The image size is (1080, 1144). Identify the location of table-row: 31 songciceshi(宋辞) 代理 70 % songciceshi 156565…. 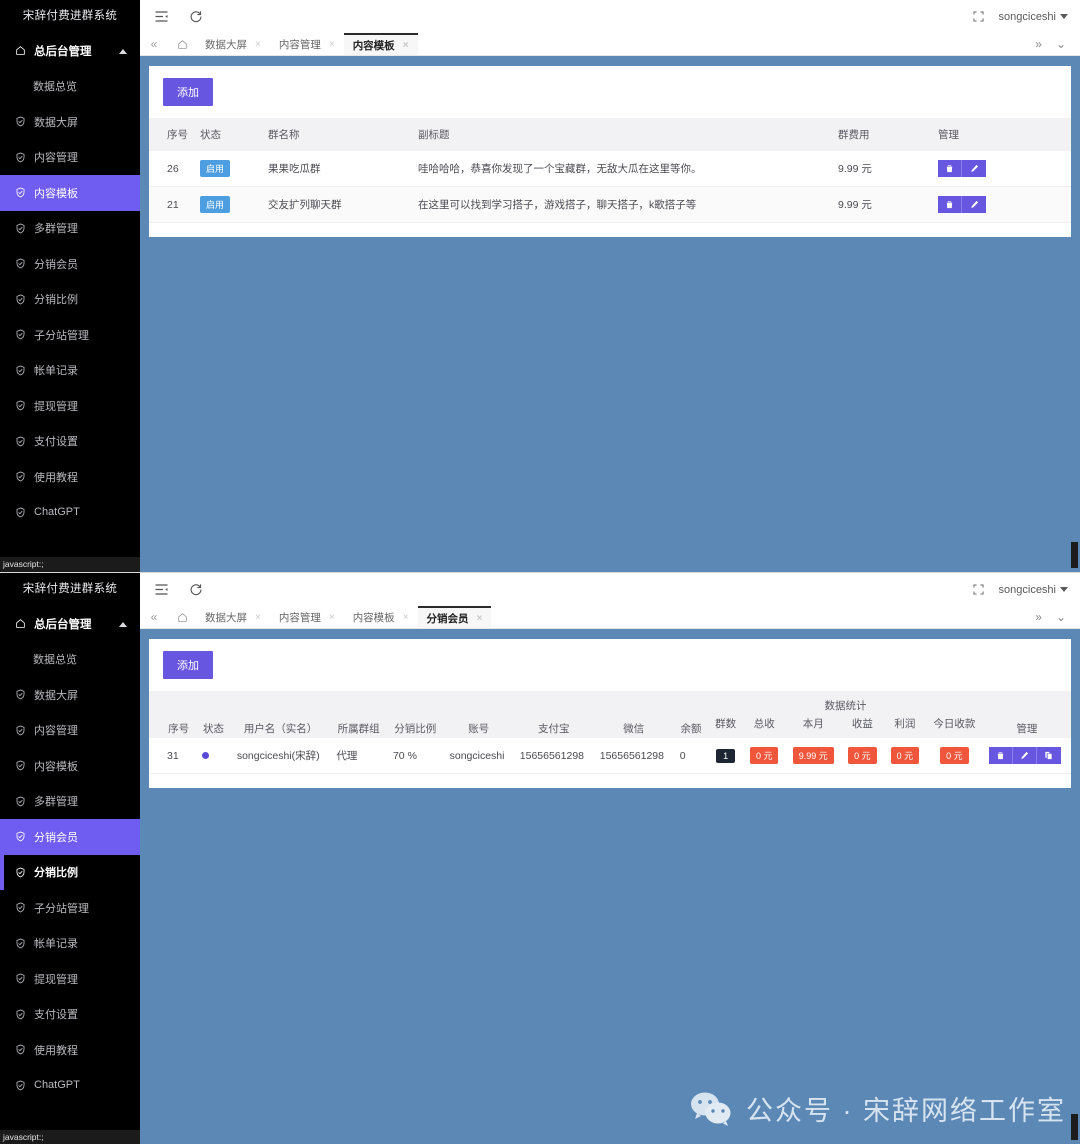
(610, 756).